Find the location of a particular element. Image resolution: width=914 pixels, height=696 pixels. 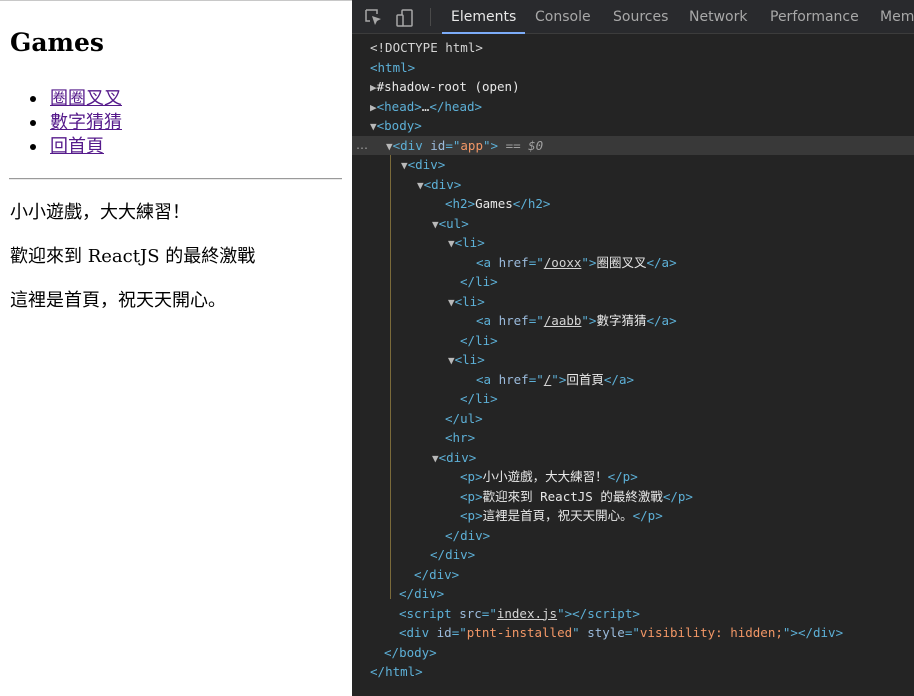

tree-row-a-home: <a href="/">回首頁</a> is located at coordinates (633, 380).